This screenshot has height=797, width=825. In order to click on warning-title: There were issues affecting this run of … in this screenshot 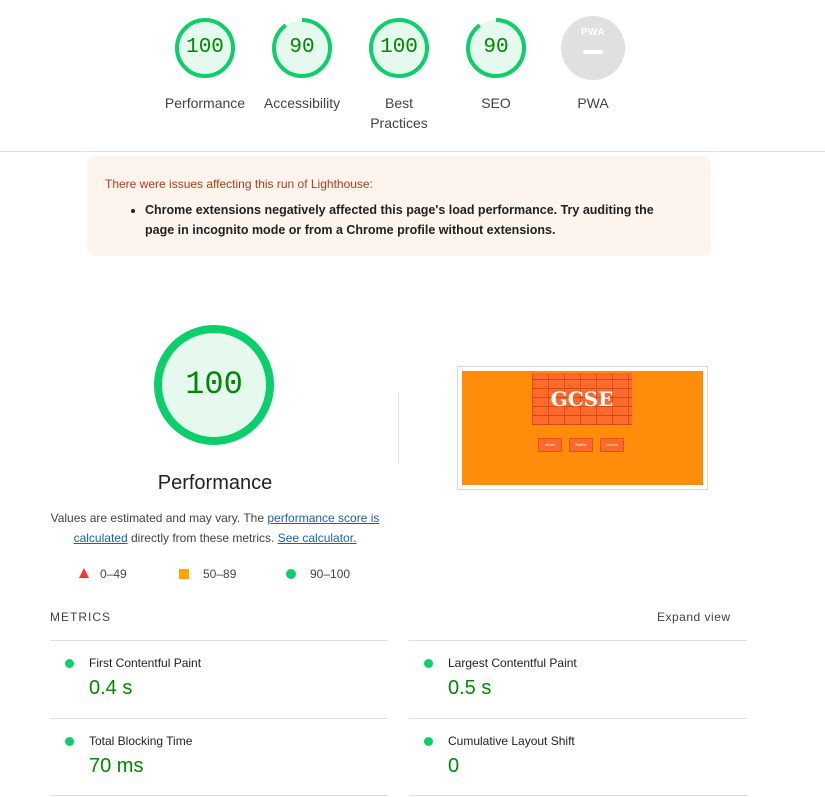, I will do `click(239, 184)`.